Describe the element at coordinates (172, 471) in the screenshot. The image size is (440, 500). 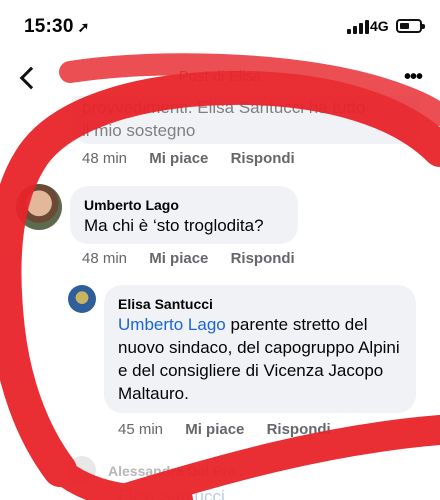
I see `next-comment-author: Alessandra Dal Prà` at that location.